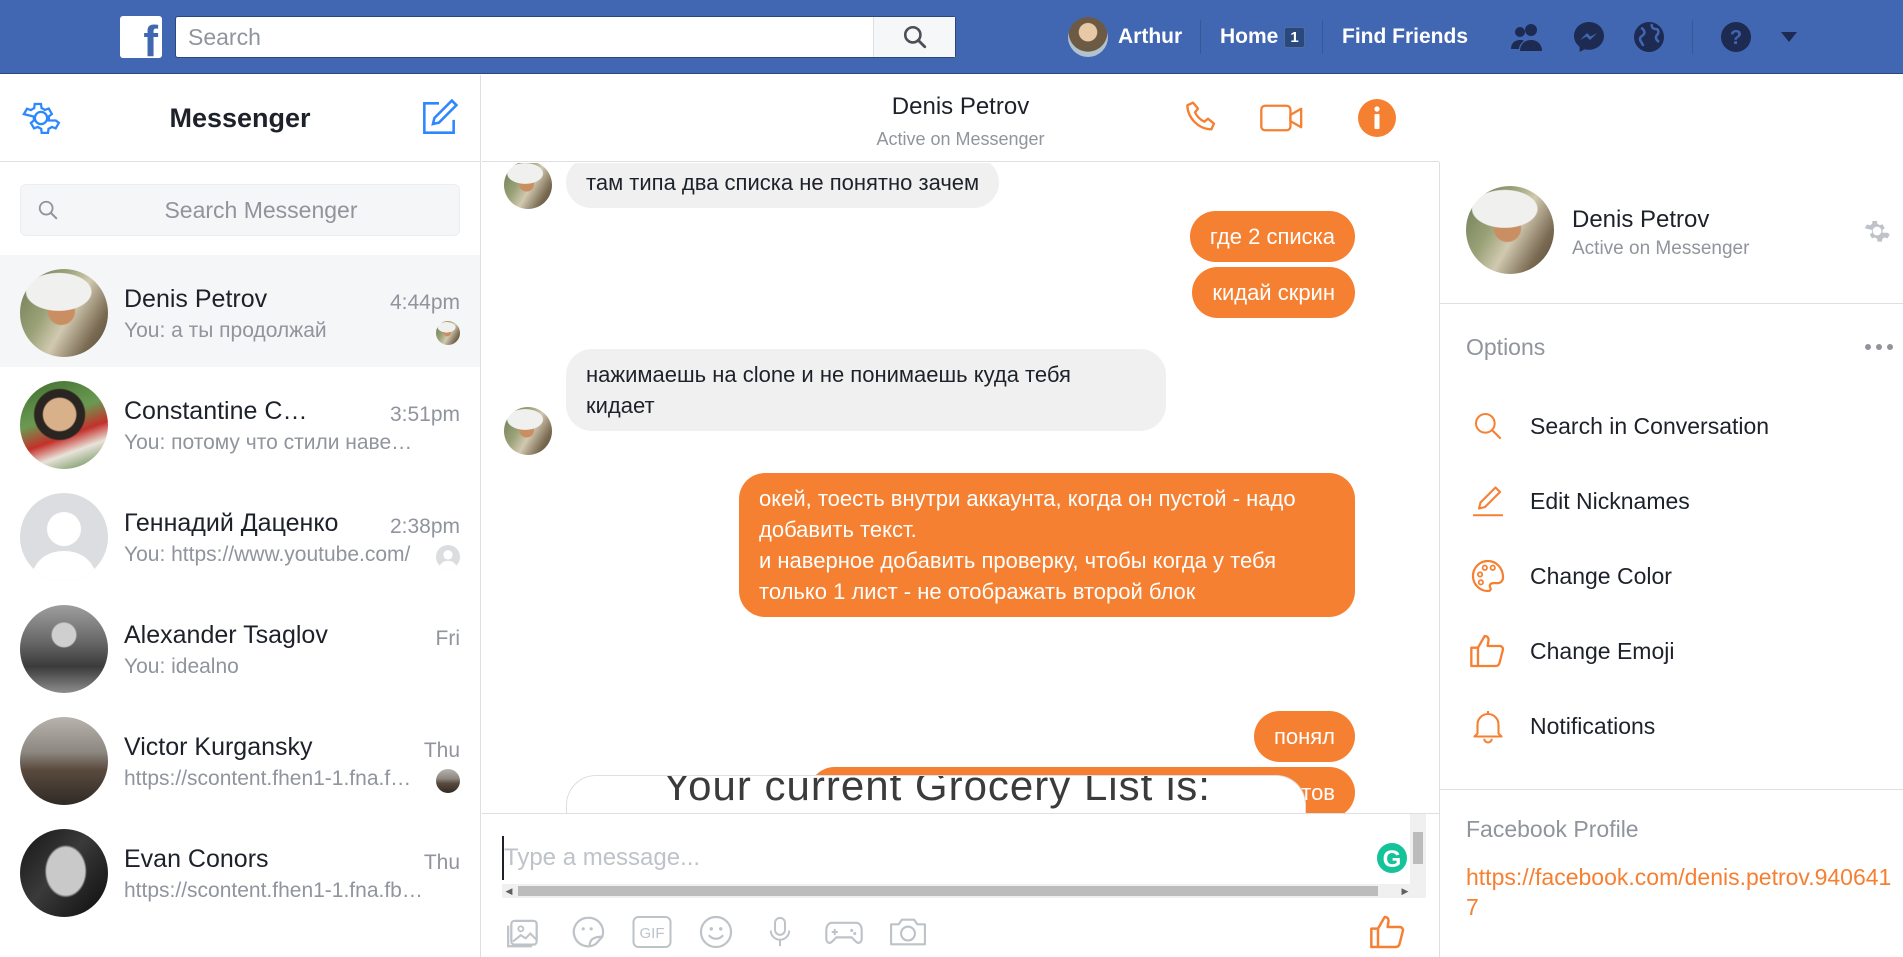 The image size is (1903, 957). I want to click on compose-icon, so click(441, 116).